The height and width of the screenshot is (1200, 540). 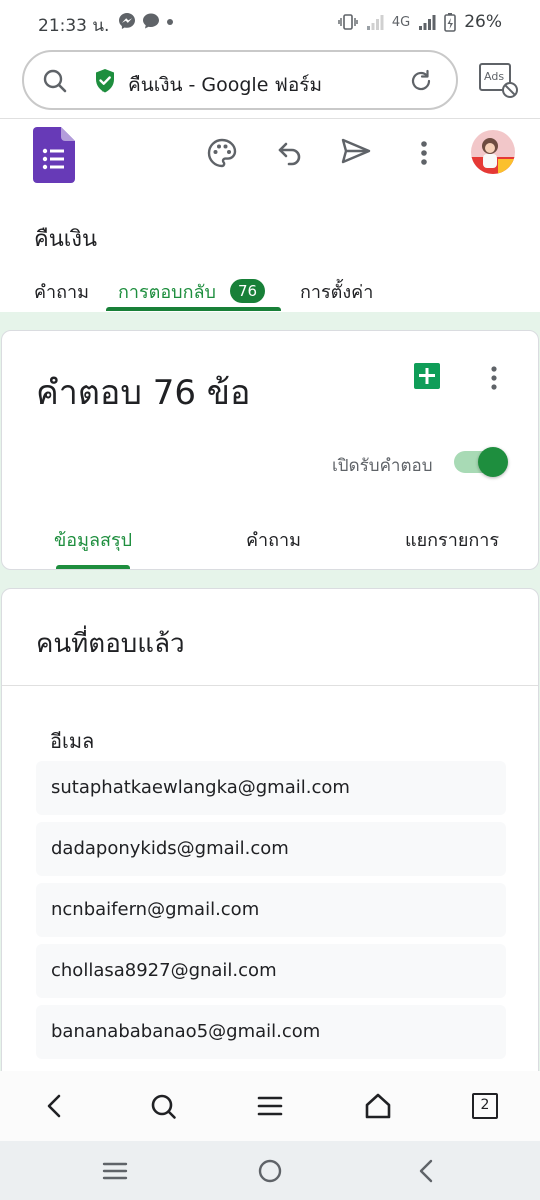 I want to click on status-time: 21:33 น., so click(x=74, y=26).